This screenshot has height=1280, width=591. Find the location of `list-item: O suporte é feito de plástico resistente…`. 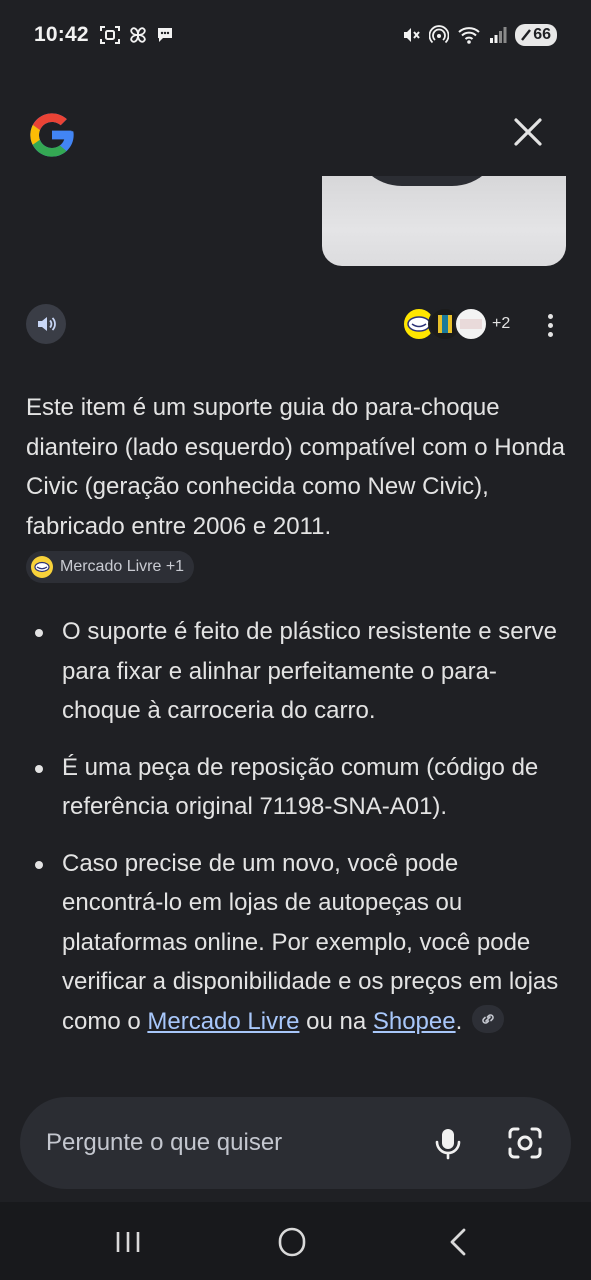

list-item: O suporte é feito de plástico resistente… is located at coordinates (296, 671).